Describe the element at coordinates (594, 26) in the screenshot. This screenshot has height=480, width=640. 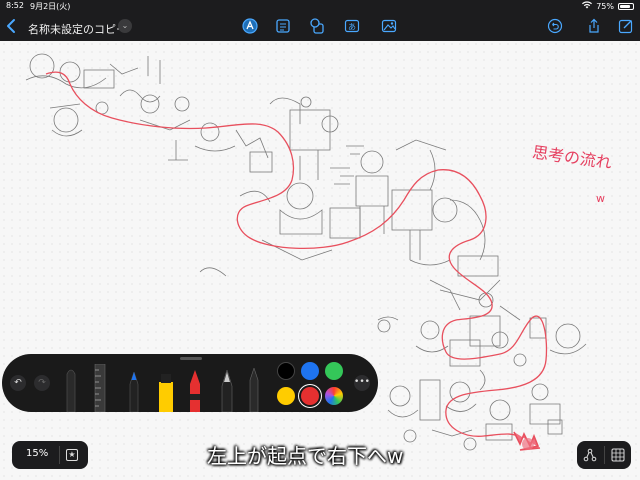
I see `share-icon` at that location.